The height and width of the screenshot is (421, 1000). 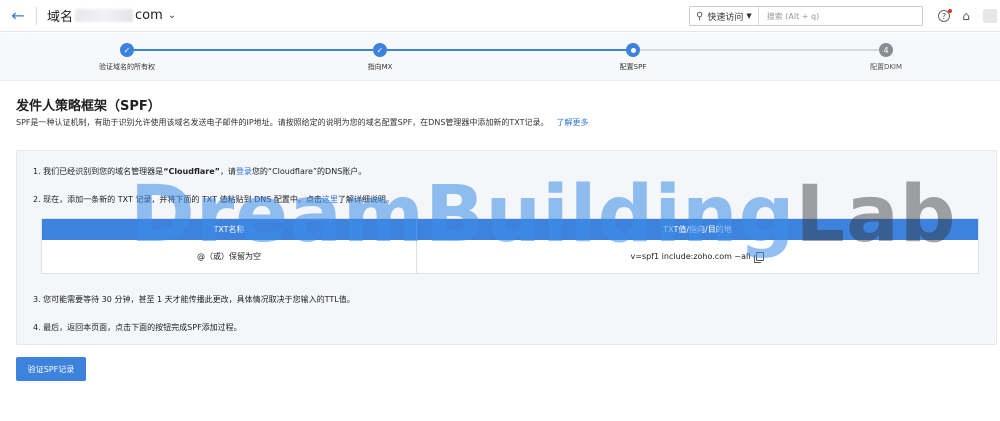 I want to click on step-point-mx: ✓ 指向MX, so click(x=380, y=57).